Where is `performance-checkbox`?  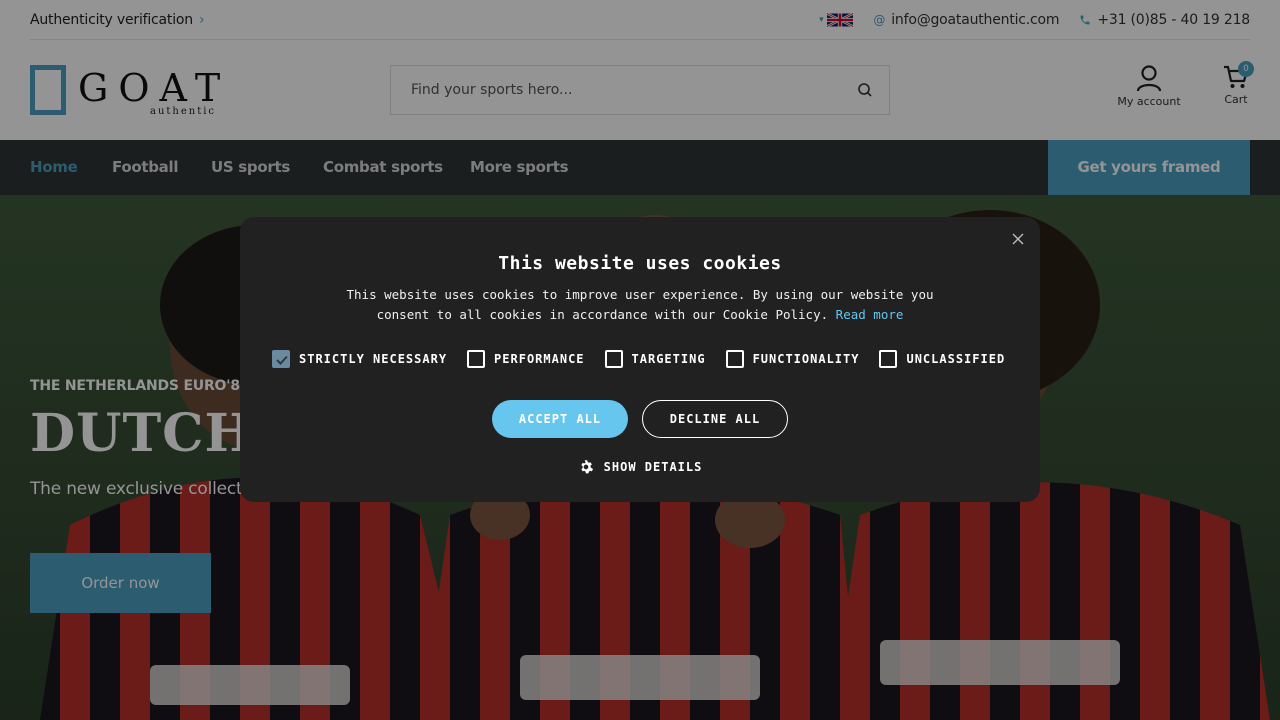
performance-checkbox is located at coordinates (476, 359).